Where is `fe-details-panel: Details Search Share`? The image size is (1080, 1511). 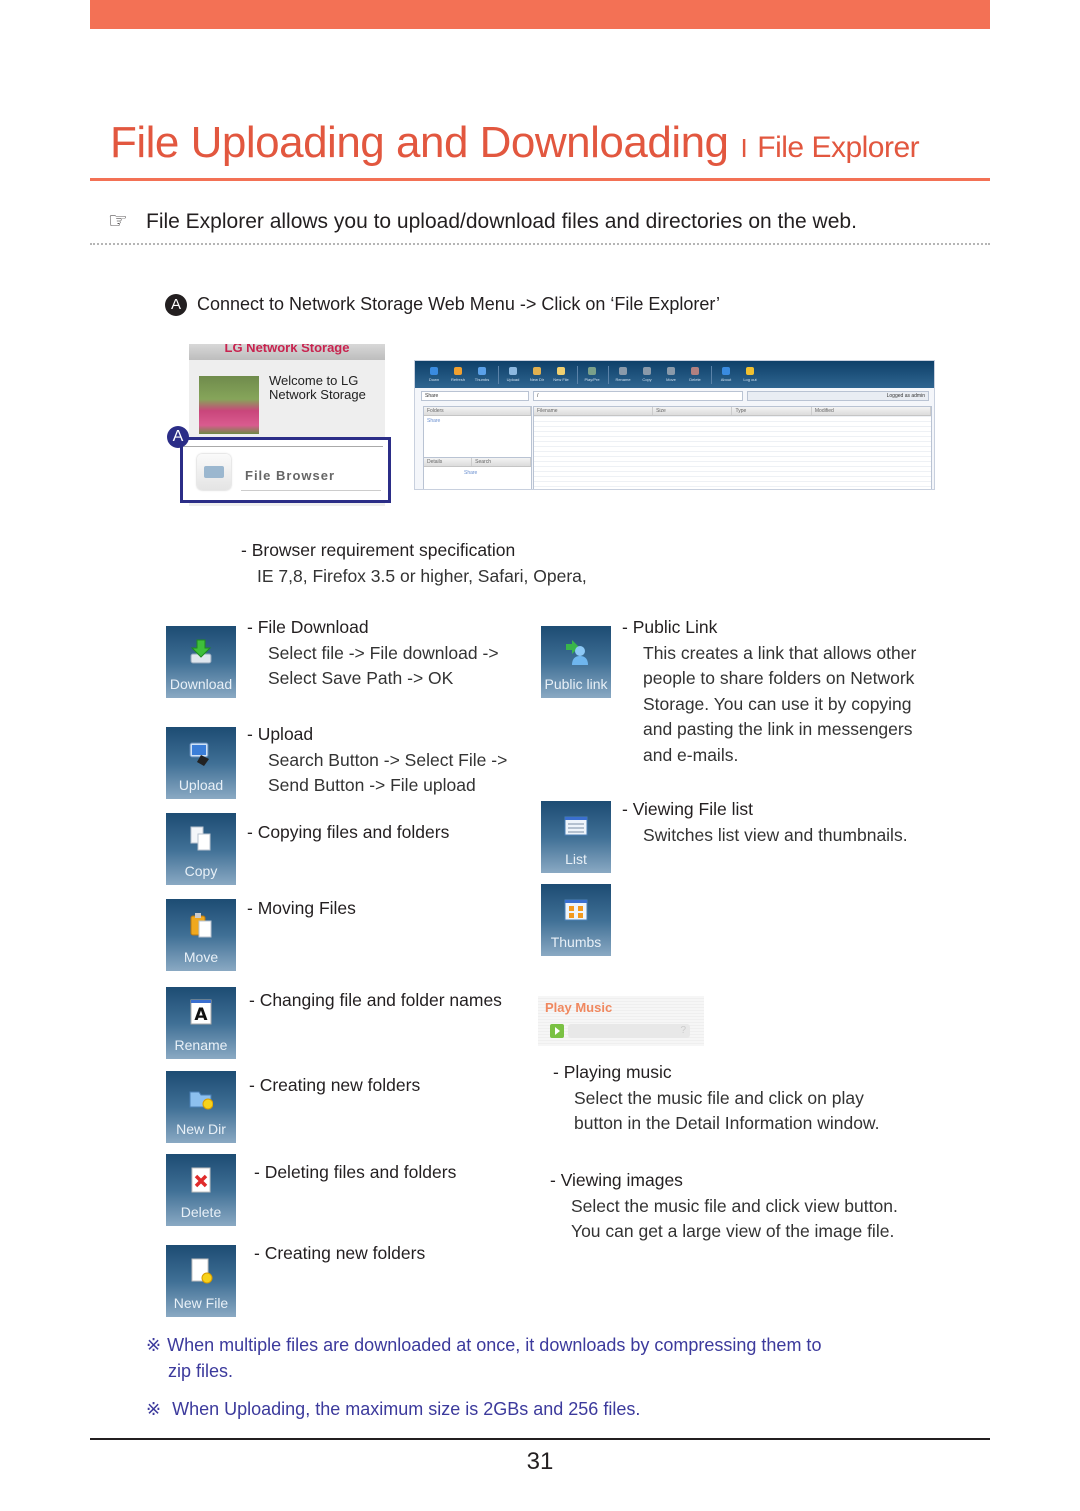
fe-details-panel: Details Search Share is located at coordinates (477, 473).